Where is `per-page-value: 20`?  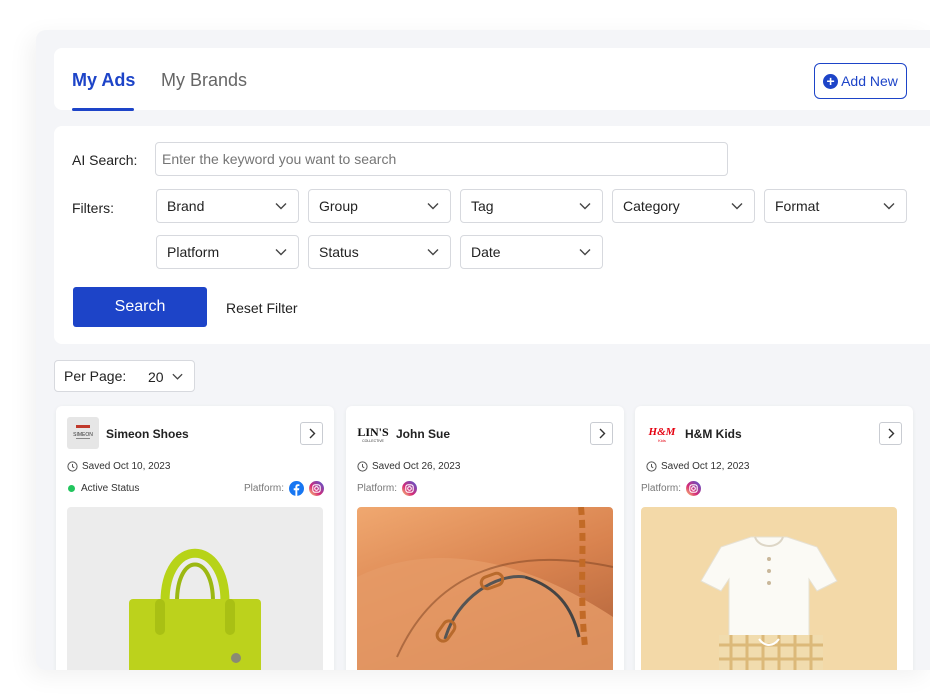
per-page-value: 20 is located at coordinates (156, 377).